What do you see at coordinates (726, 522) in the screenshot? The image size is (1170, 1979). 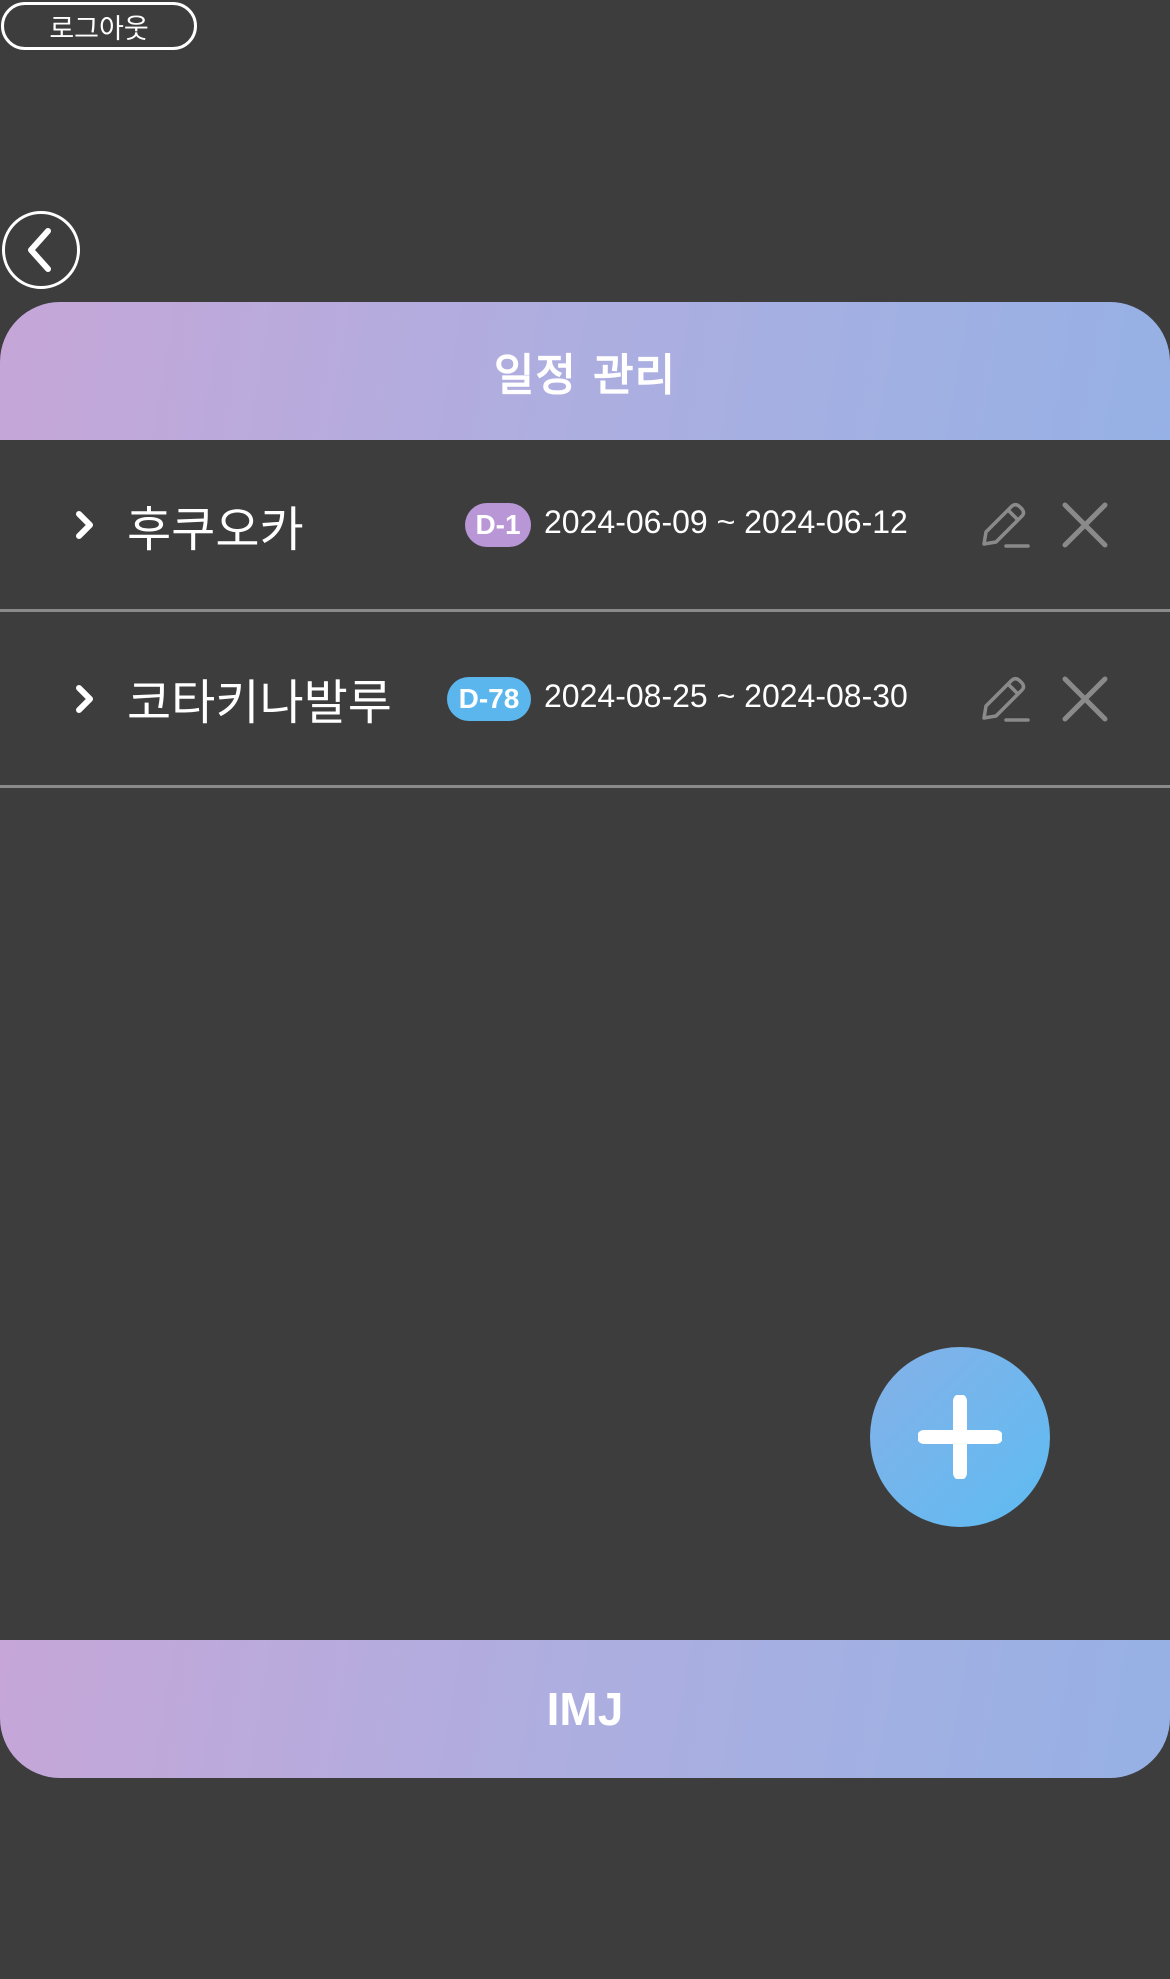 I see `trip-dates: 2024-06-09 ~ 2024-06-12` at bounding box center [726, 522].